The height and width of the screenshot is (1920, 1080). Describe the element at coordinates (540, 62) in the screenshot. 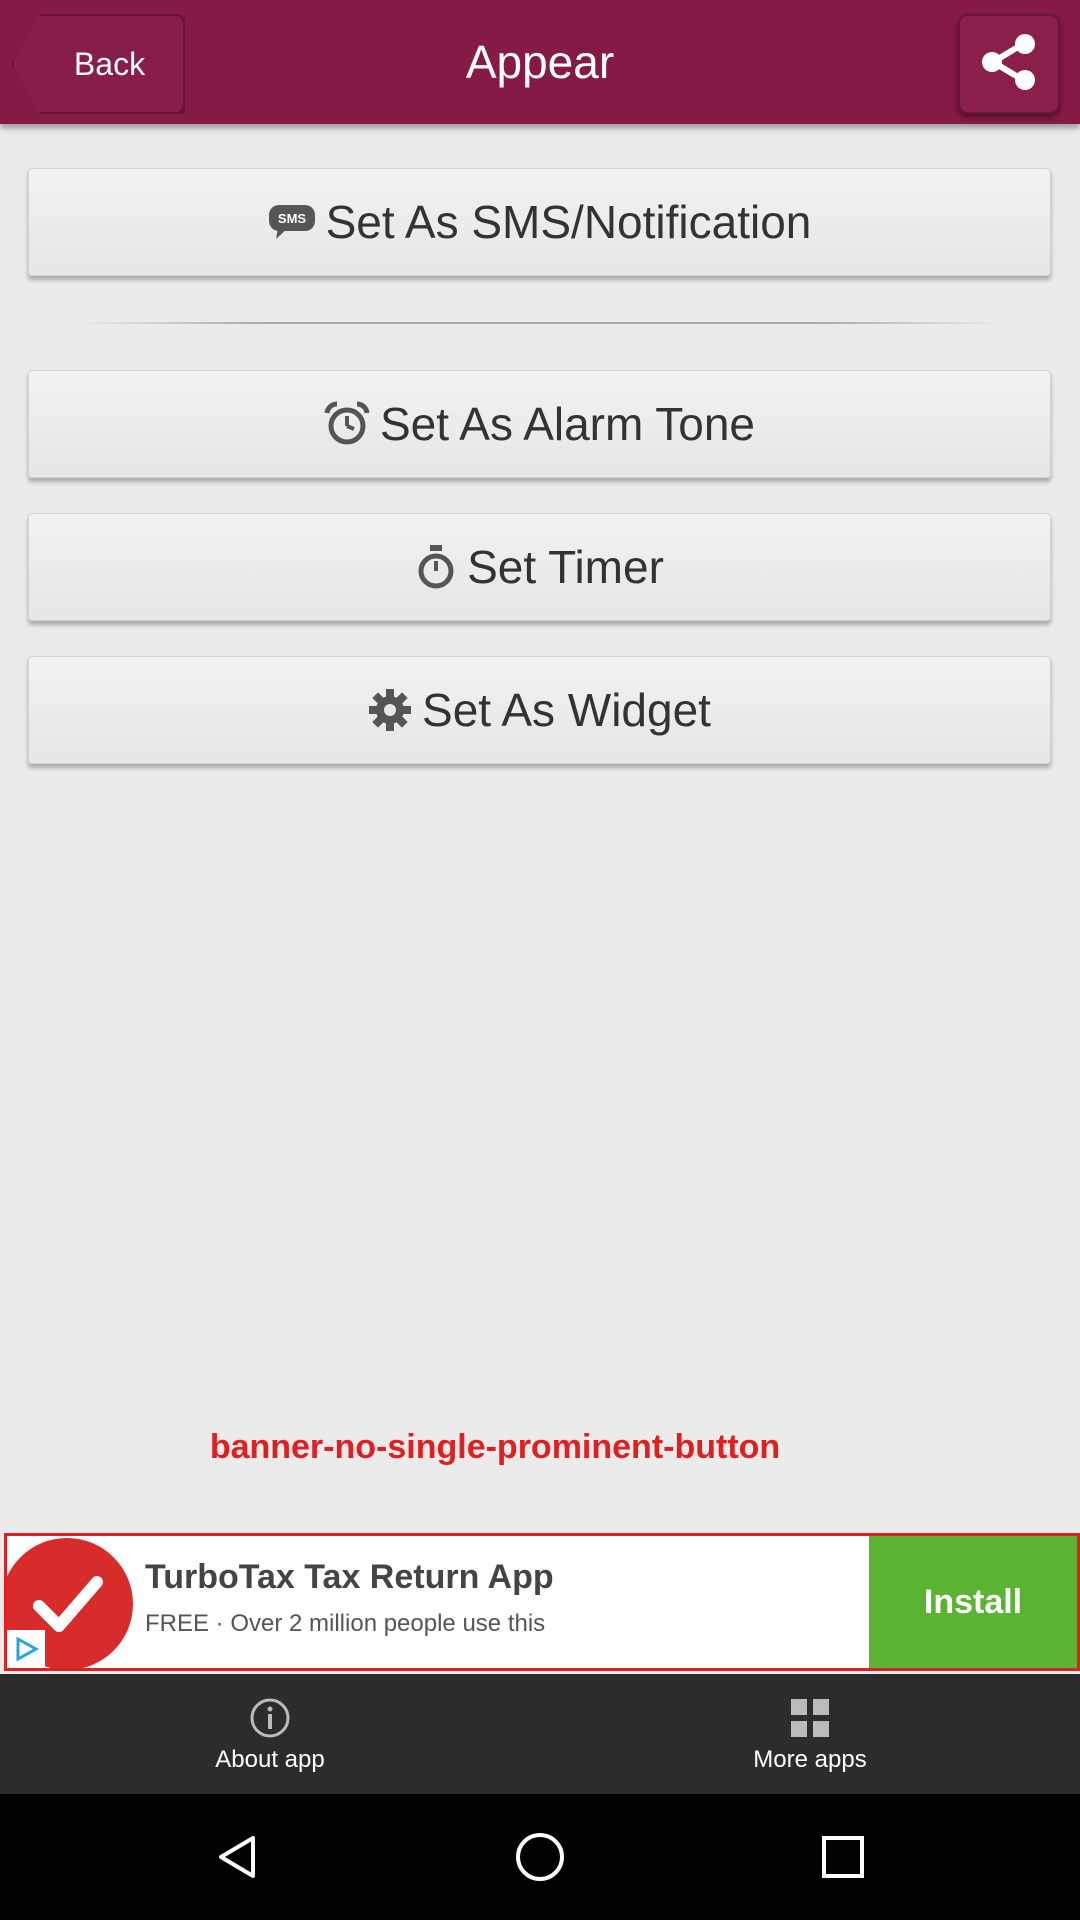

I see `app-header: Appear Back` at that location.